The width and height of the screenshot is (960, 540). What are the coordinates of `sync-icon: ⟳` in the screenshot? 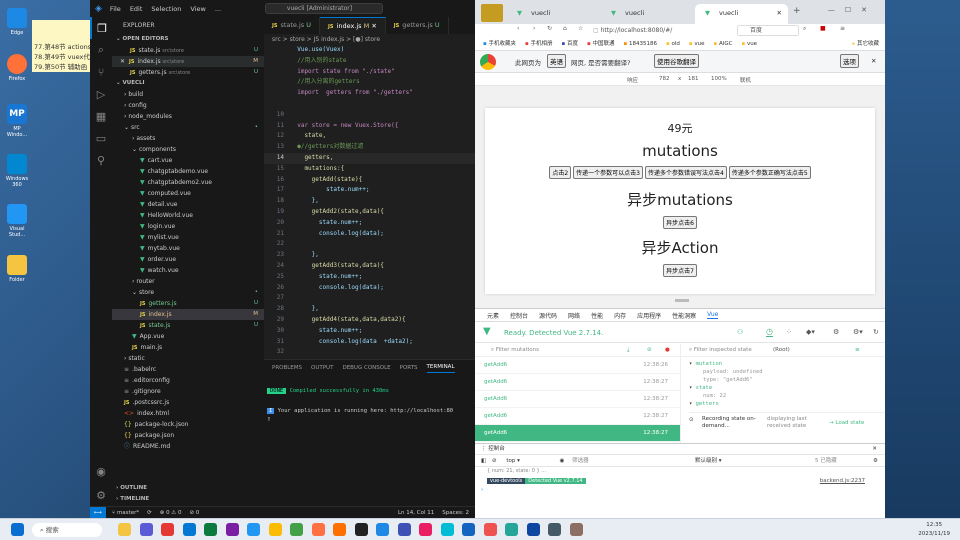 It's located at (149, 513).